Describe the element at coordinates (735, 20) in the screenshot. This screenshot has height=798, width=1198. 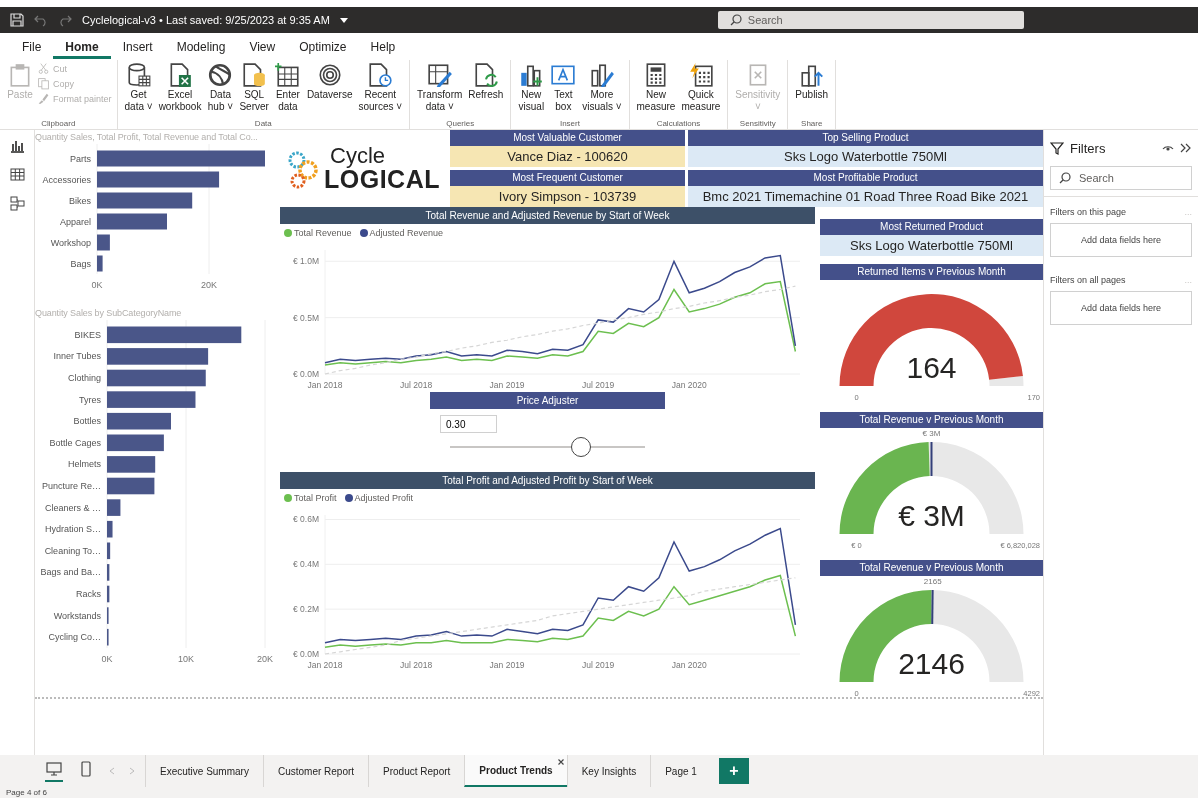
I see `search-icon` at that location.